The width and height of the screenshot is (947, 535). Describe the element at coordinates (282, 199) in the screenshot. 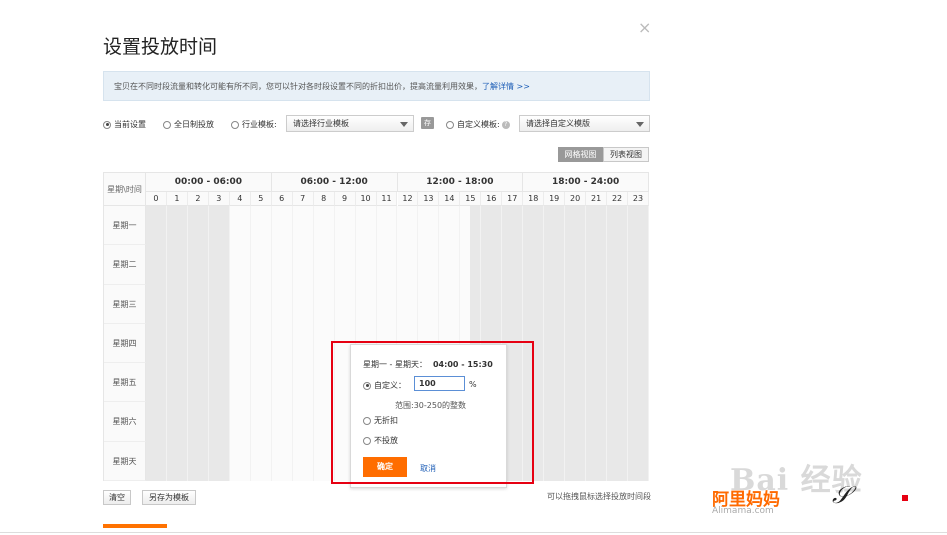

I see `hour-header: 6` at that location.